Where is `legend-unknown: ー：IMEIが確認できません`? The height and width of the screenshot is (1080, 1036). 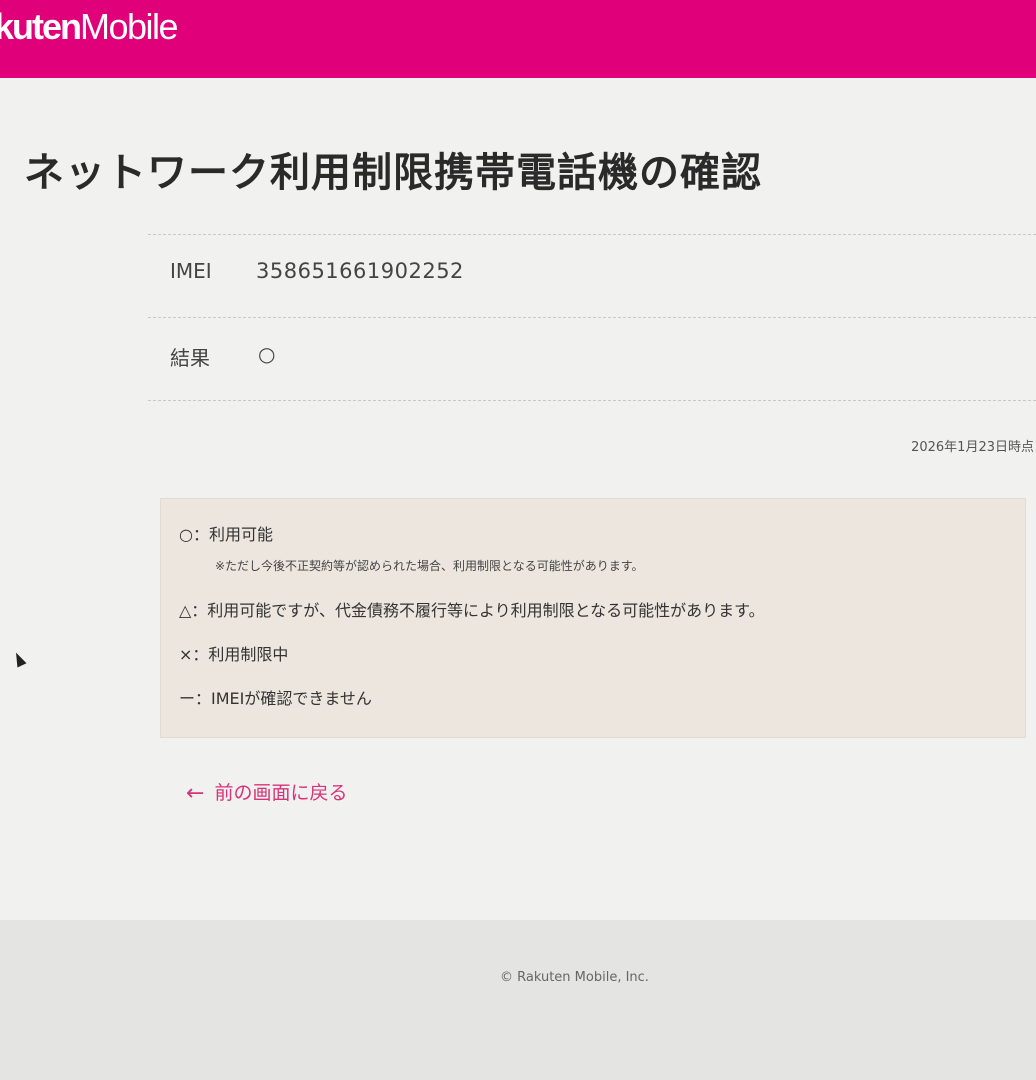 legend-unknown: ー：IMEIが確認できません is located at coordinates (275, 698).